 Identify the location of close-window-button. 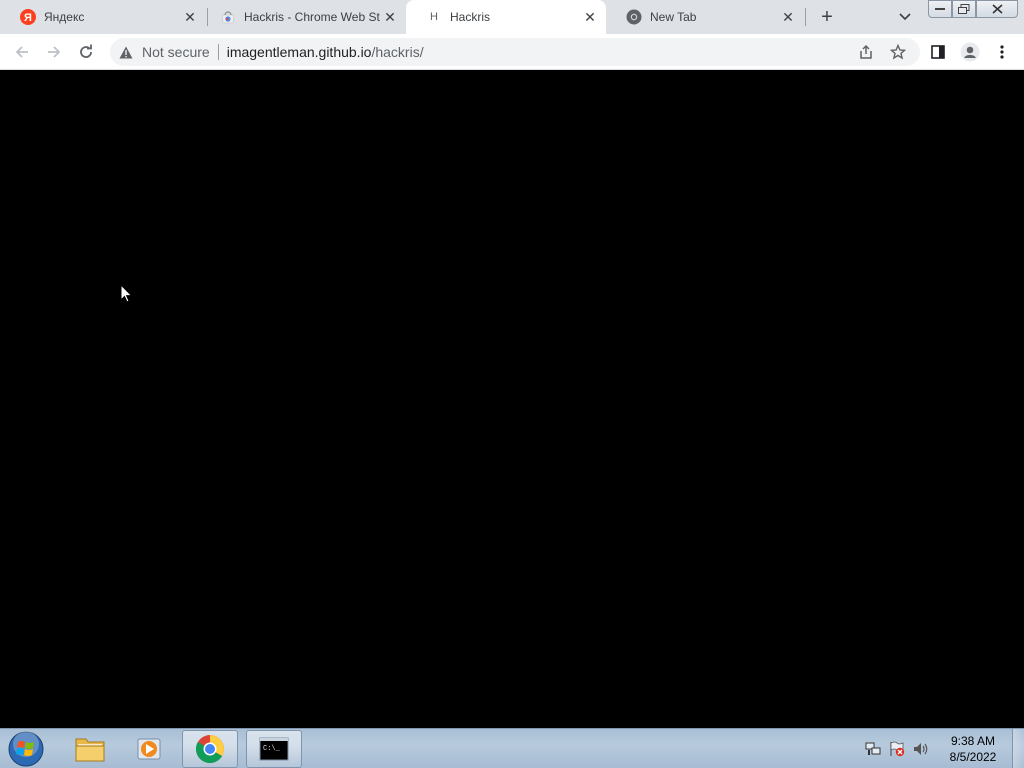
(997, 9).